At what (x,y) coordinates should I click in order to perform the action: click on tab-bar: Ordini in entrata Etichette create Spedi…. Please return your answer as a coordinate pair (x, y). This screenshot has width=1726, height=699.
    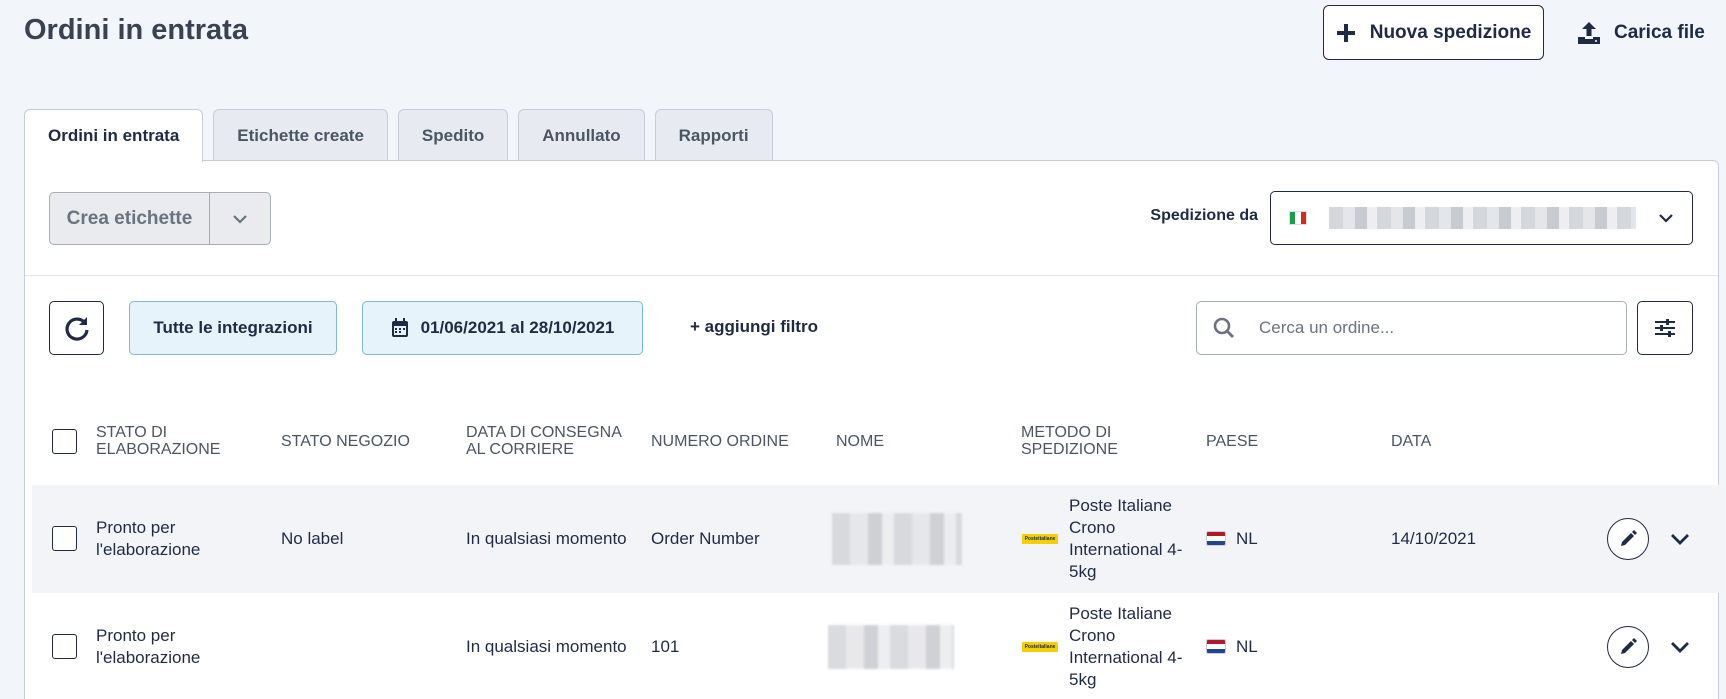
    Looking at the image, I should click on (398, 135).